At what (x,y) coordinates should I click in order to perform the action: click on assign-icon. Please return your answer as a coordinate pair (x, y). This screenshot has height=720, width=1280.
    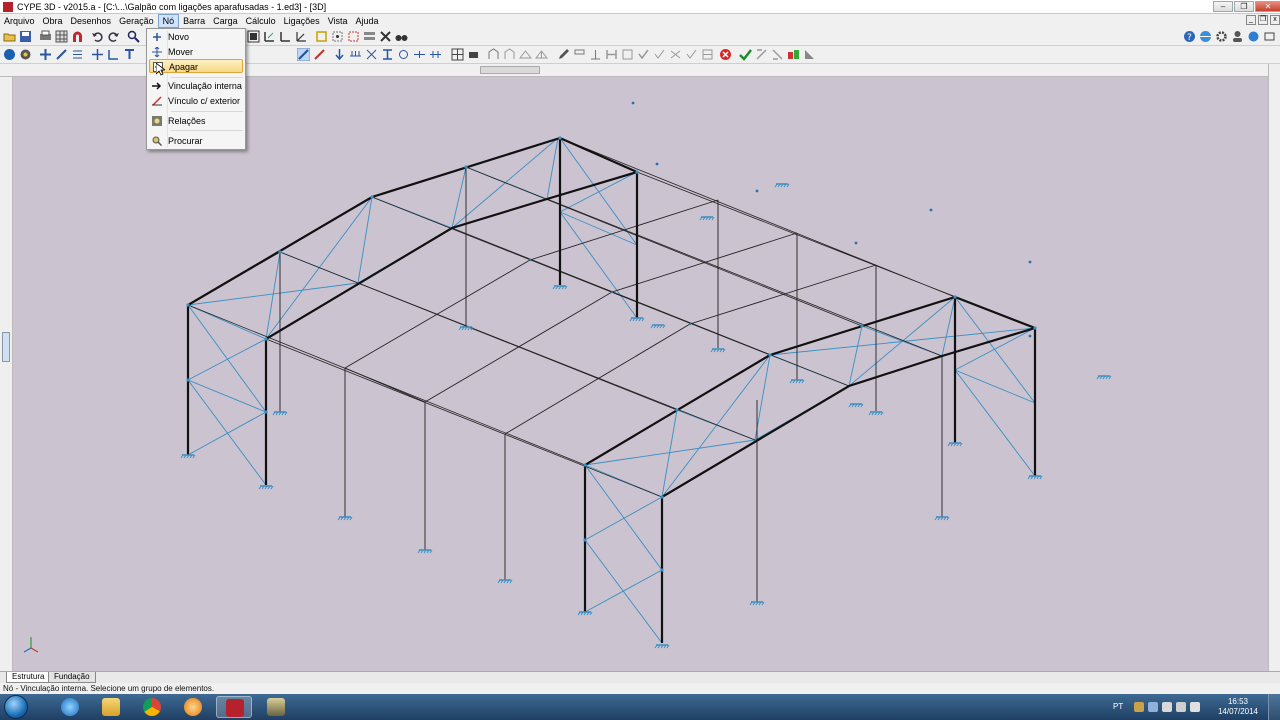
    Looking at the image, I should click on (473, 54).